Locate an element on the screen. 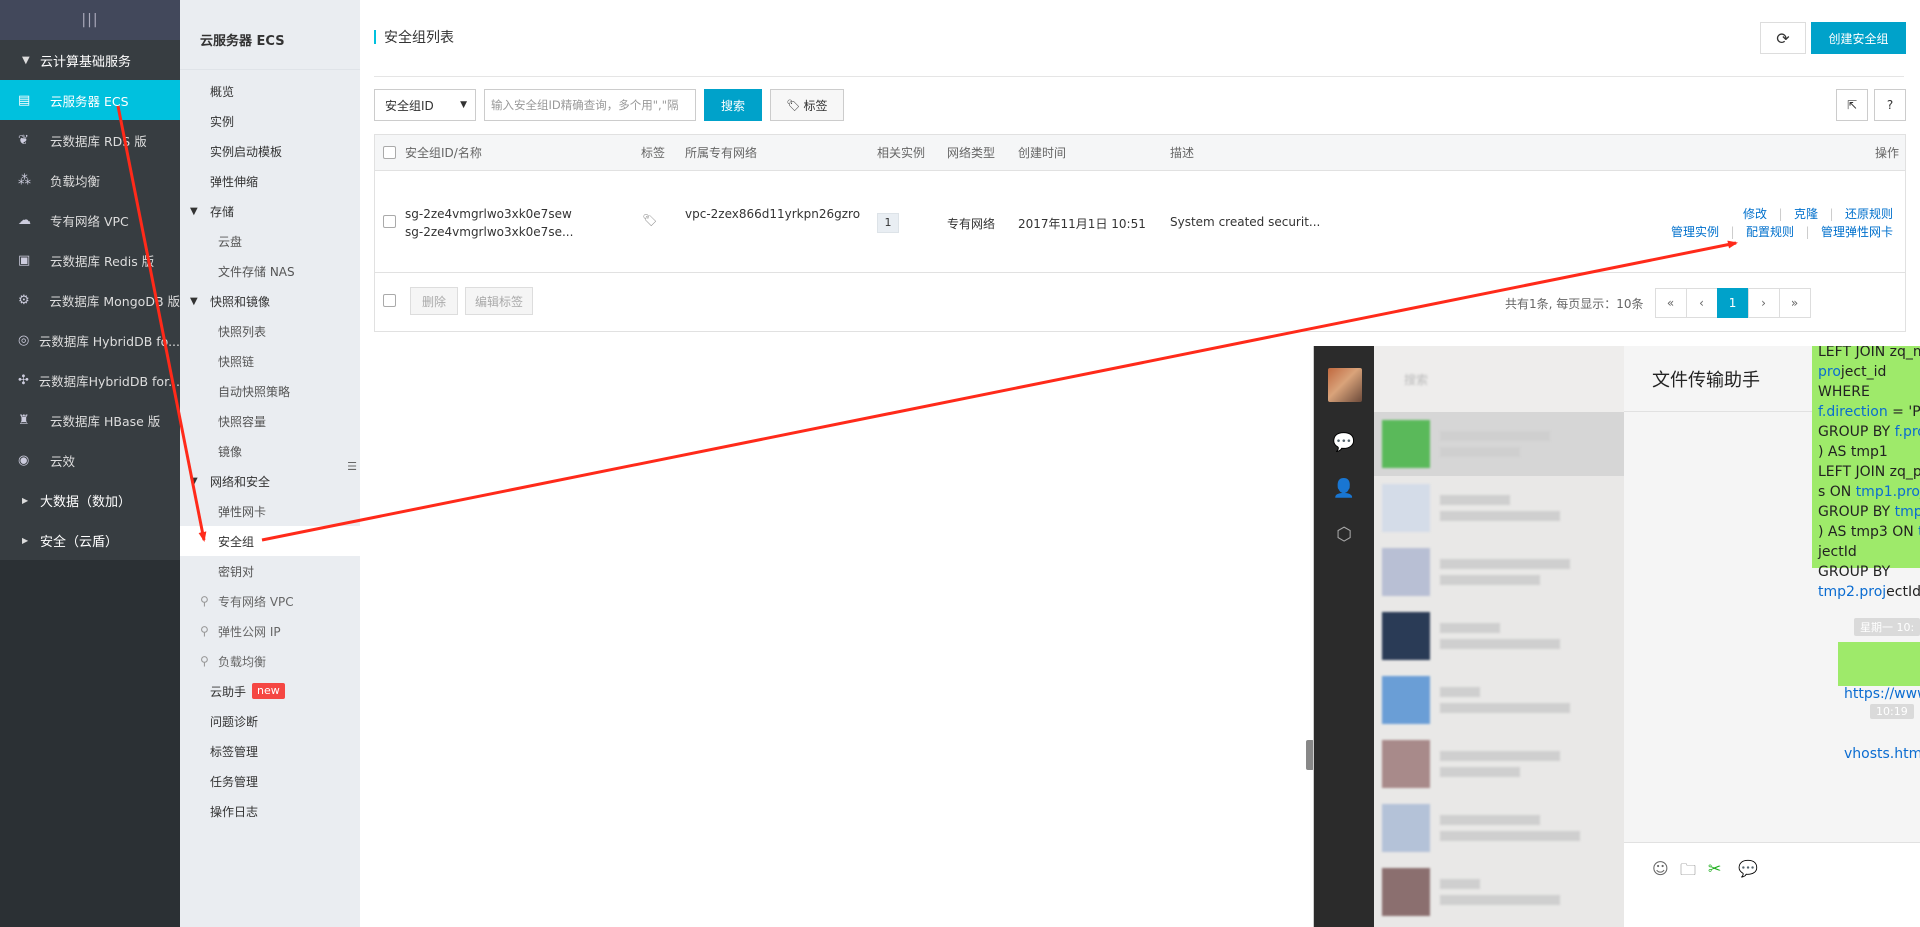 The image size is (1920, 927). next-page-button: › is located at coordinates (1763, 303).